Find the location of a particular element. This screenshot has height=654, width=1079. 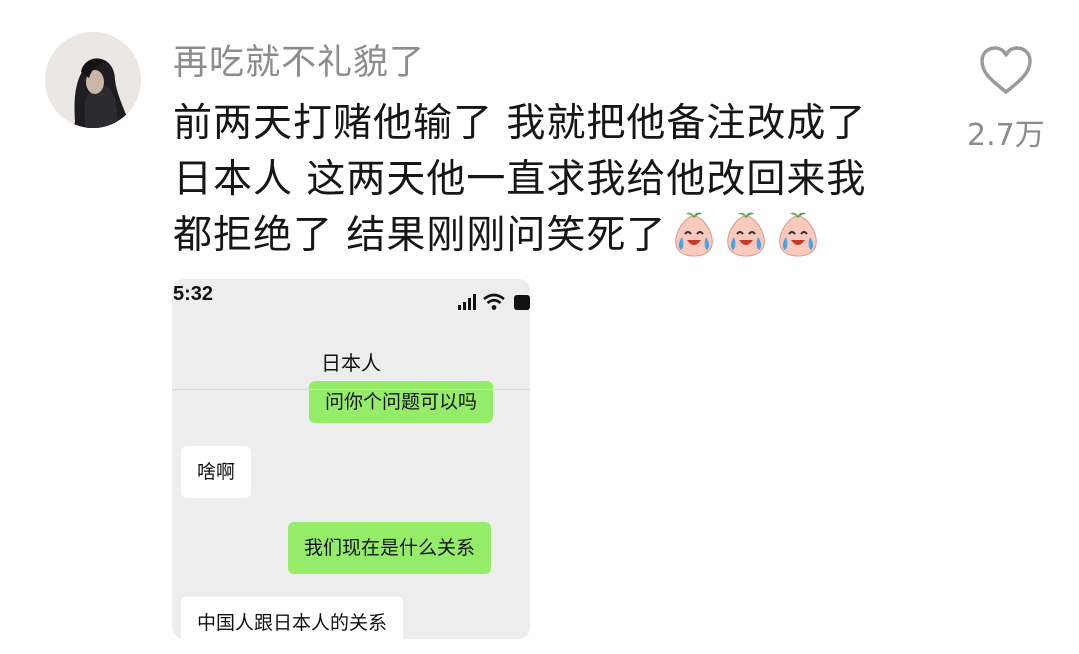

avatar is located at coordinates (93, 80).